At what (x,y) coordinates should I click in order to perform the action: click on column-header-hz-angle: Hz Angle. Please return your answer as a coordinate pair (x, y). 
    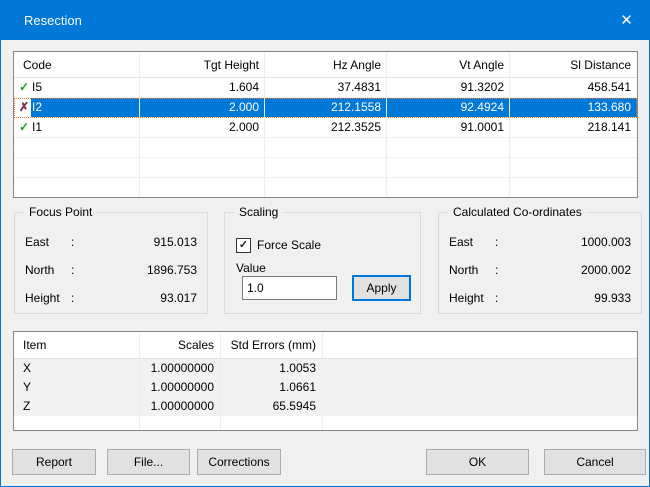
    Looking at the image, I should click on (326, 65).